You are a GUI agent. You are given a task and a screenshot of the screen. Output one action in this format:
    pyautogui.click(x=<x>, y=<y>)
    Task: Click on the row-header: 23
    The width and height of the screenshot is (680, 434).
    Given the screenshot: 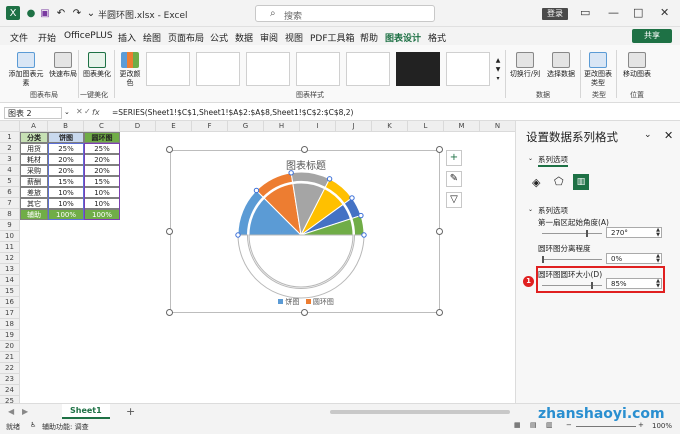 What is the action you would take?
    pyautogui.click(x=10, y=379)
    